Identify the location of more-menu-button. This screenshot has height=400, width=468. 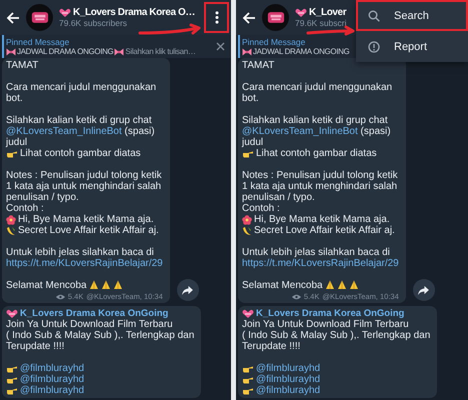
(216, 17).